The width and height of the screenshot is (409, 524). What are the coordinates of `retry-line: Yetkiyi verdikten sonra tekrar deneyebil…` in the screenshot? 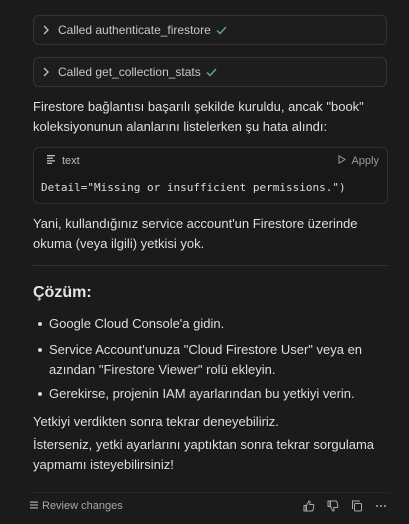 It's located at (156, 421).